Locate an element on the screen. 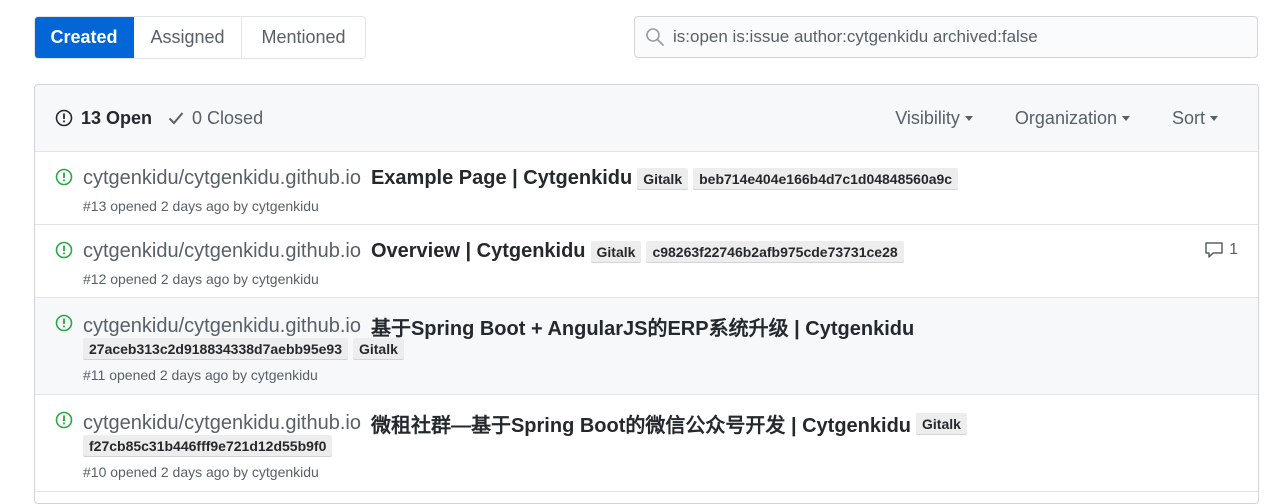  comment-count: 1 is located at coordinates (1233, 249).